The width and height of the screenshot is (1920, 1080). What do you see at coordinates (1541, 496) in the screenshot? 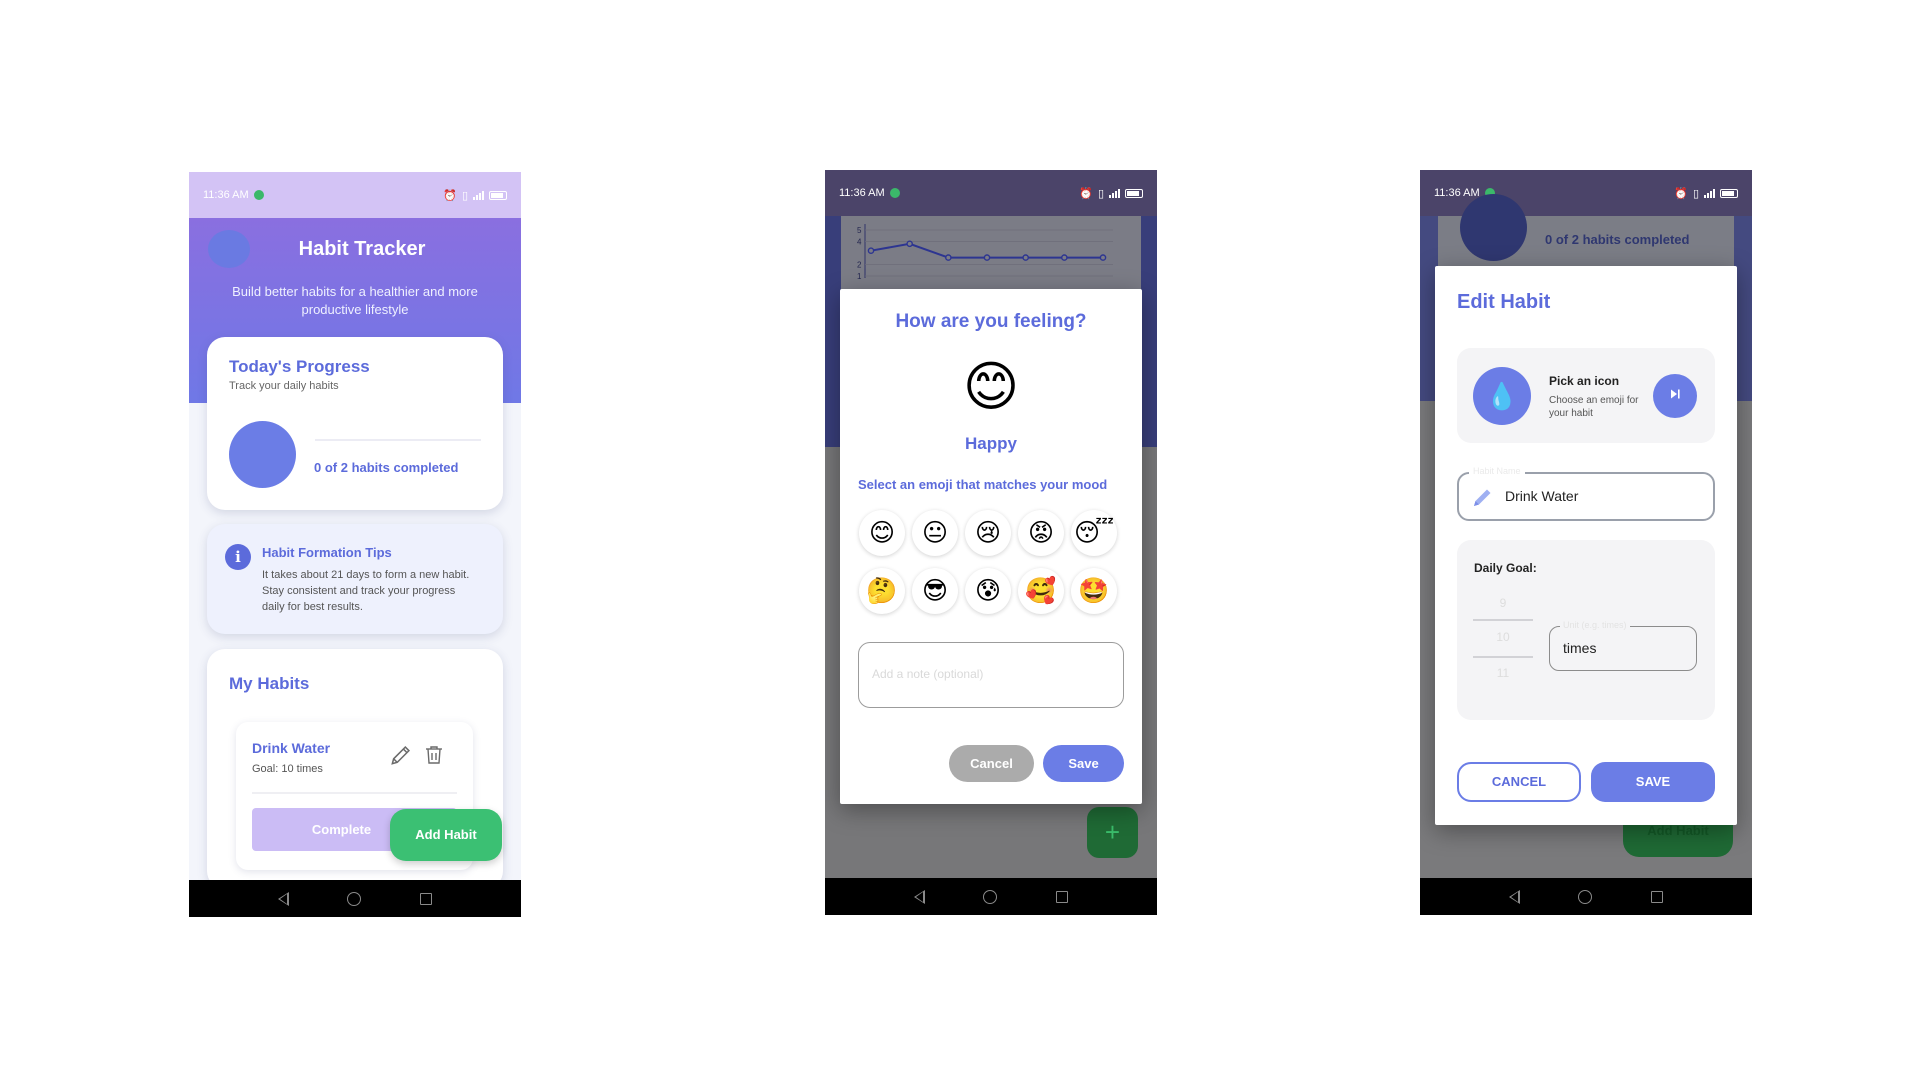
I see `habit-name-value: Drink Water` at bounding box center [1541, 496].